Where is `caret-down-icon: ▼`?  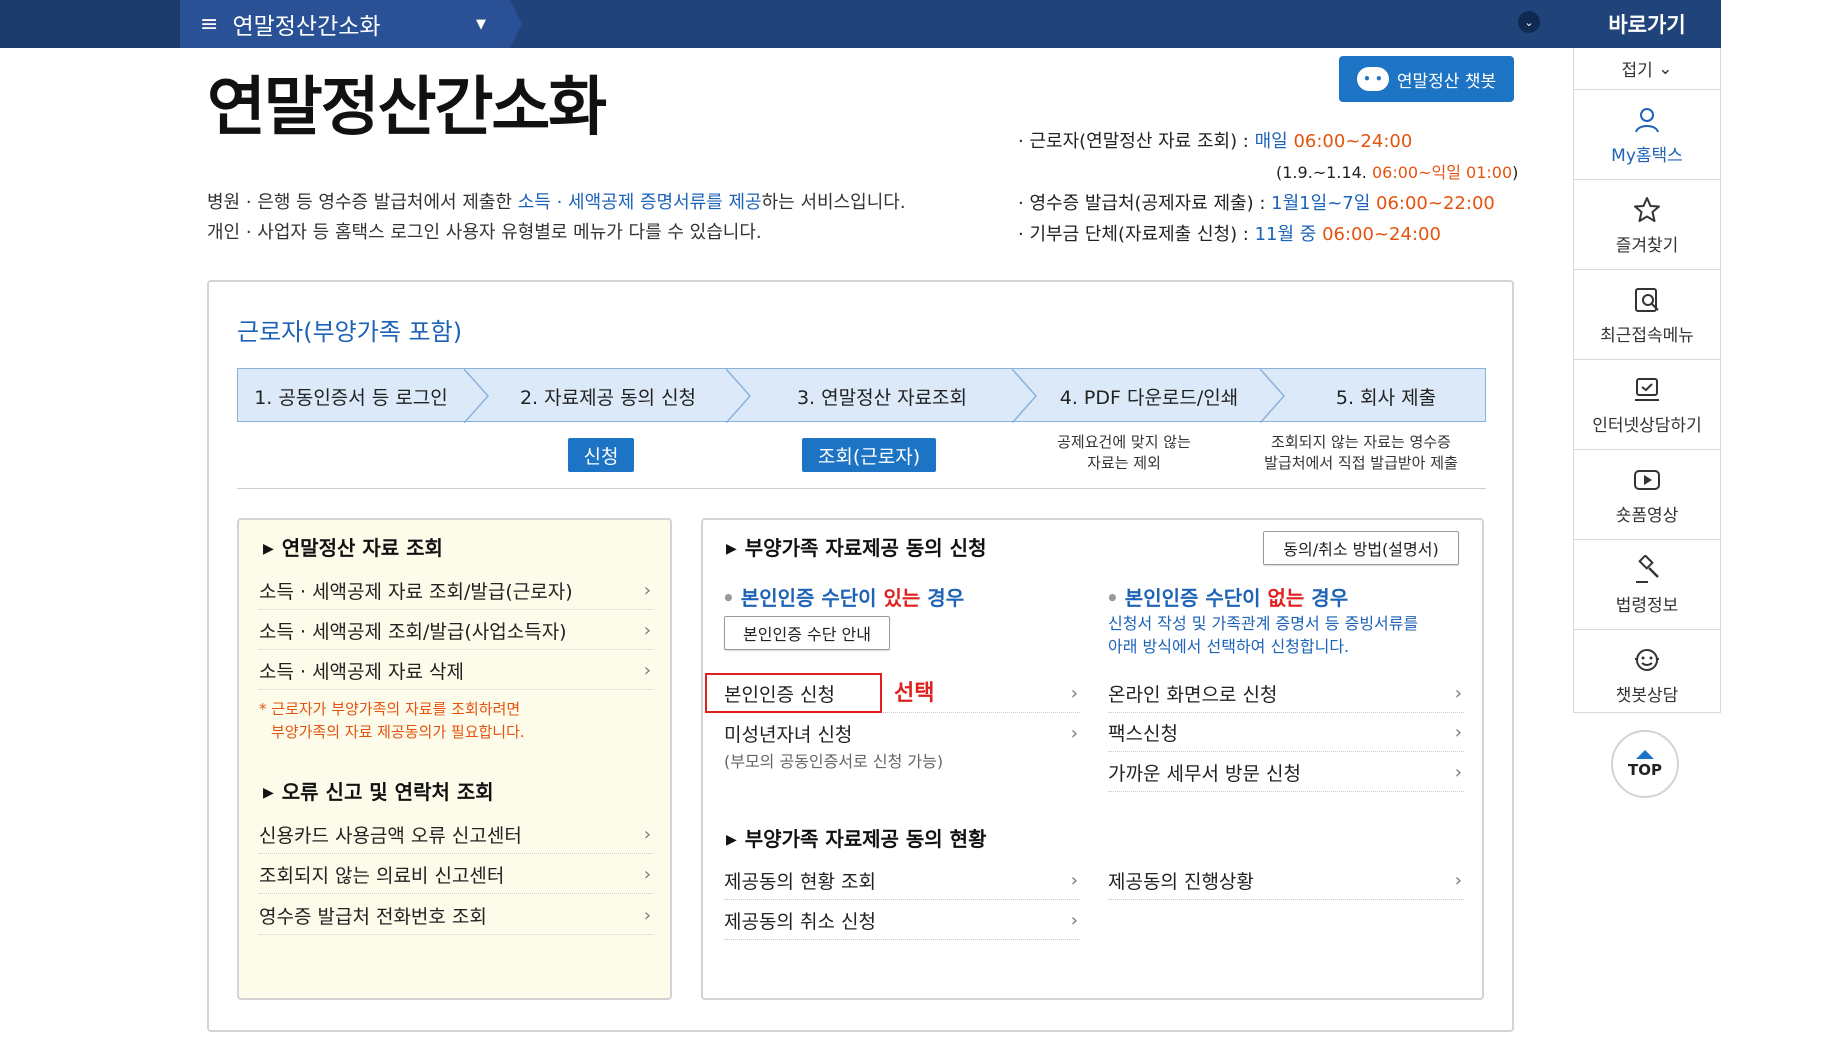 caret-down-icon: ▼ is located at coordinates (481, 24).